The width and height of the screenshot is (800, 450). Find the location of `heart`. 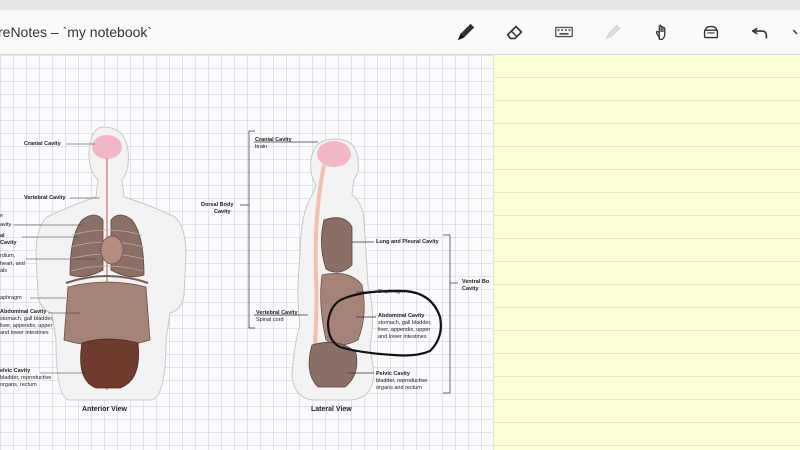

heart is located at coordinates (112, 250).